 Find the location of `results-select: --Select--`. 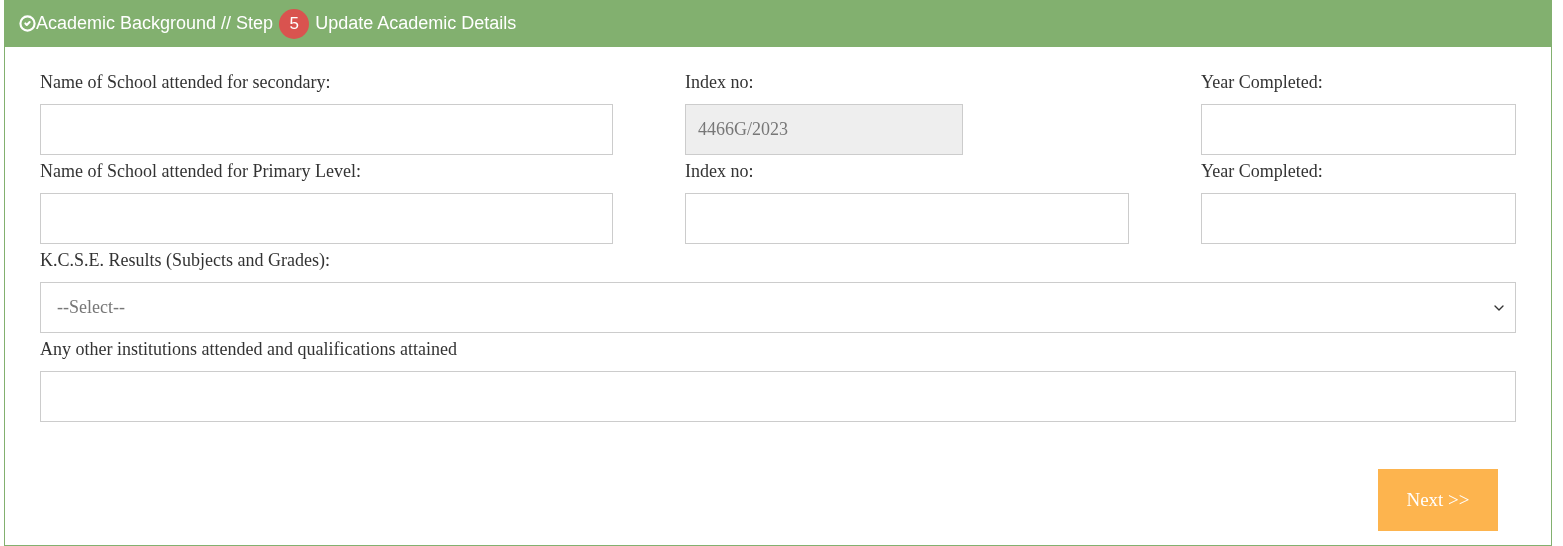

results-select: --Select-- is located at coordinates (778, 307).